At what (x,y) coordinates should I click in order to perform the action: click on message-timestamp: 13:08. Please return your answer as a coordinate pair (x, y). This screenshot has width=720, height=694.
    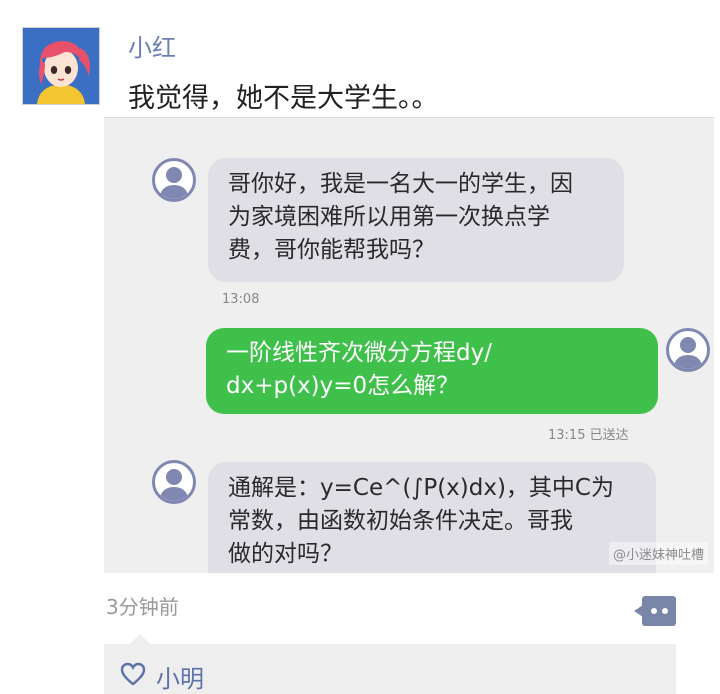
    Looking at the image, I should click on (241, 299).